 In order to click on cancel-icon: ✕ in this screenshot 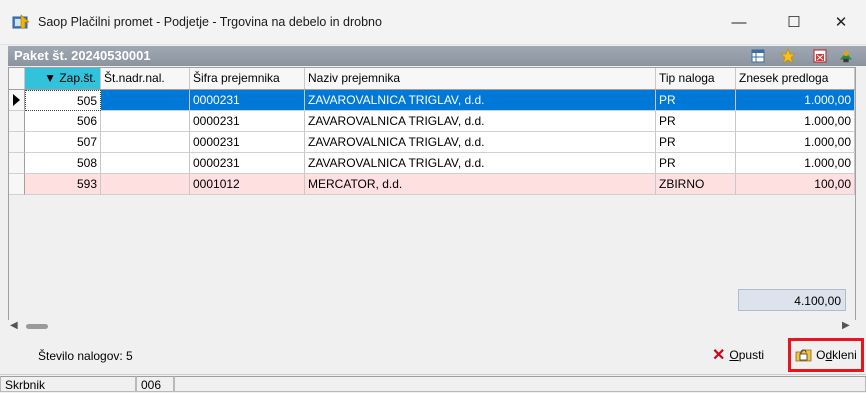, I will do `click(719, 355)`.